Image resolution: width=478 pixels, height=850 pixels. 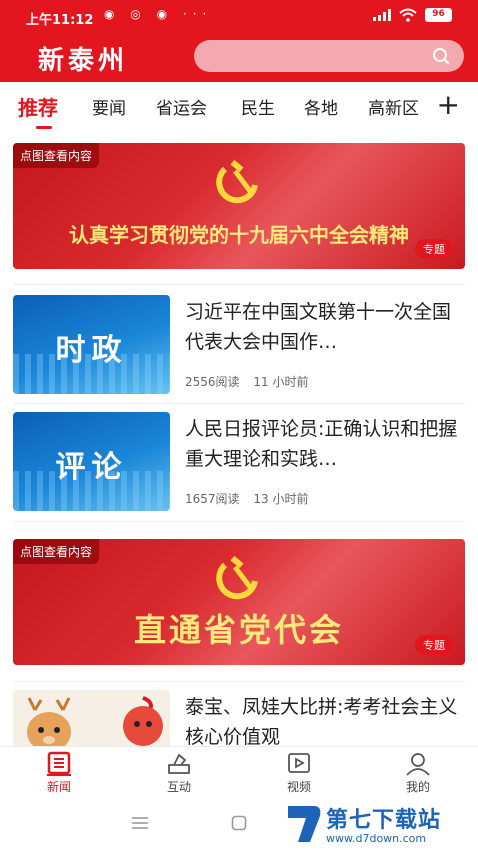 I want to click on tab-livelihood: 民生, so click(x=258, y=106).